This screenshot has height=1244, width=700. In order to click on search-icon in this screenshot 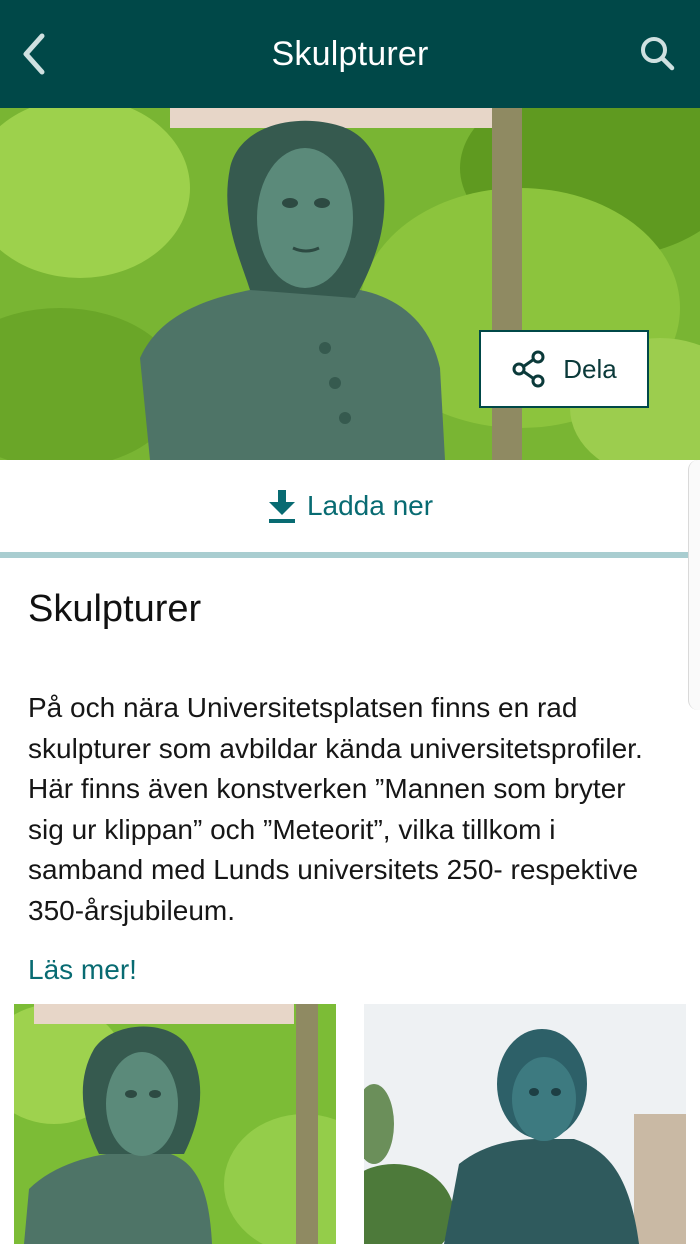, I will do `click(658, 54)`.